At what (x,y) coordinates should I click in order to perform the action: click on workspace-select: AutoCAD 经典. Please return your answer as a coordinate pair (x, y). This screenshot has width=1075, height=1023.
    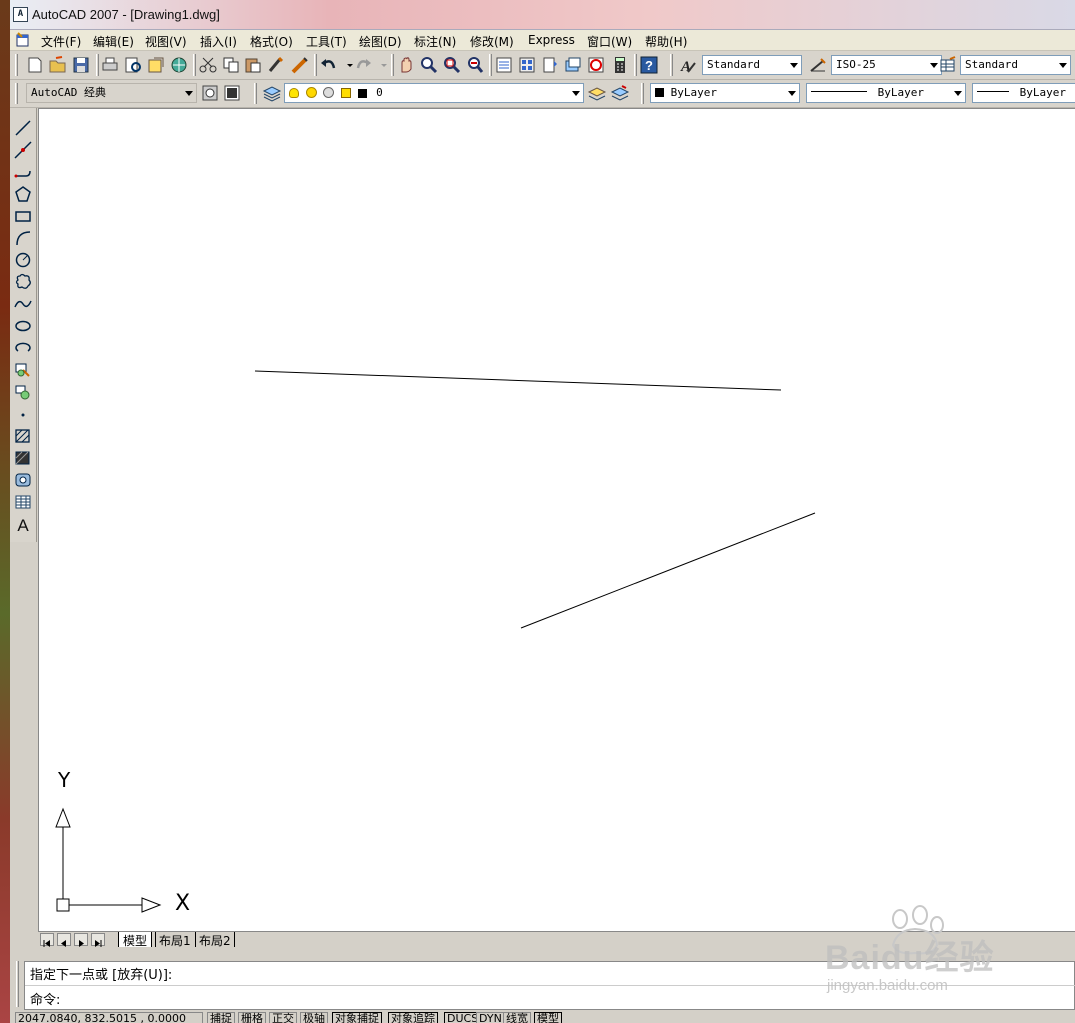
    Looking at the image, I should click on (111, 93).